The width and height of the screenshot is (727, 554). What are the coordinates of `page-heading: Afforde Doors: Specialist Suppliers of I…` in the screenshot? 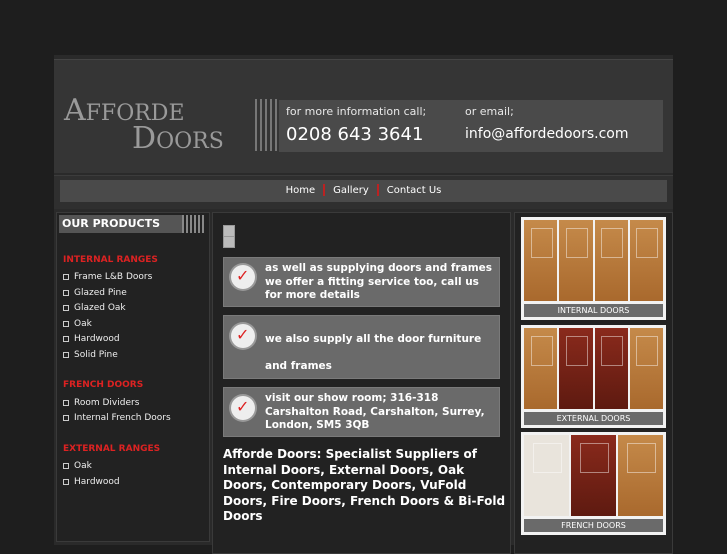 It's located at (364, 485).